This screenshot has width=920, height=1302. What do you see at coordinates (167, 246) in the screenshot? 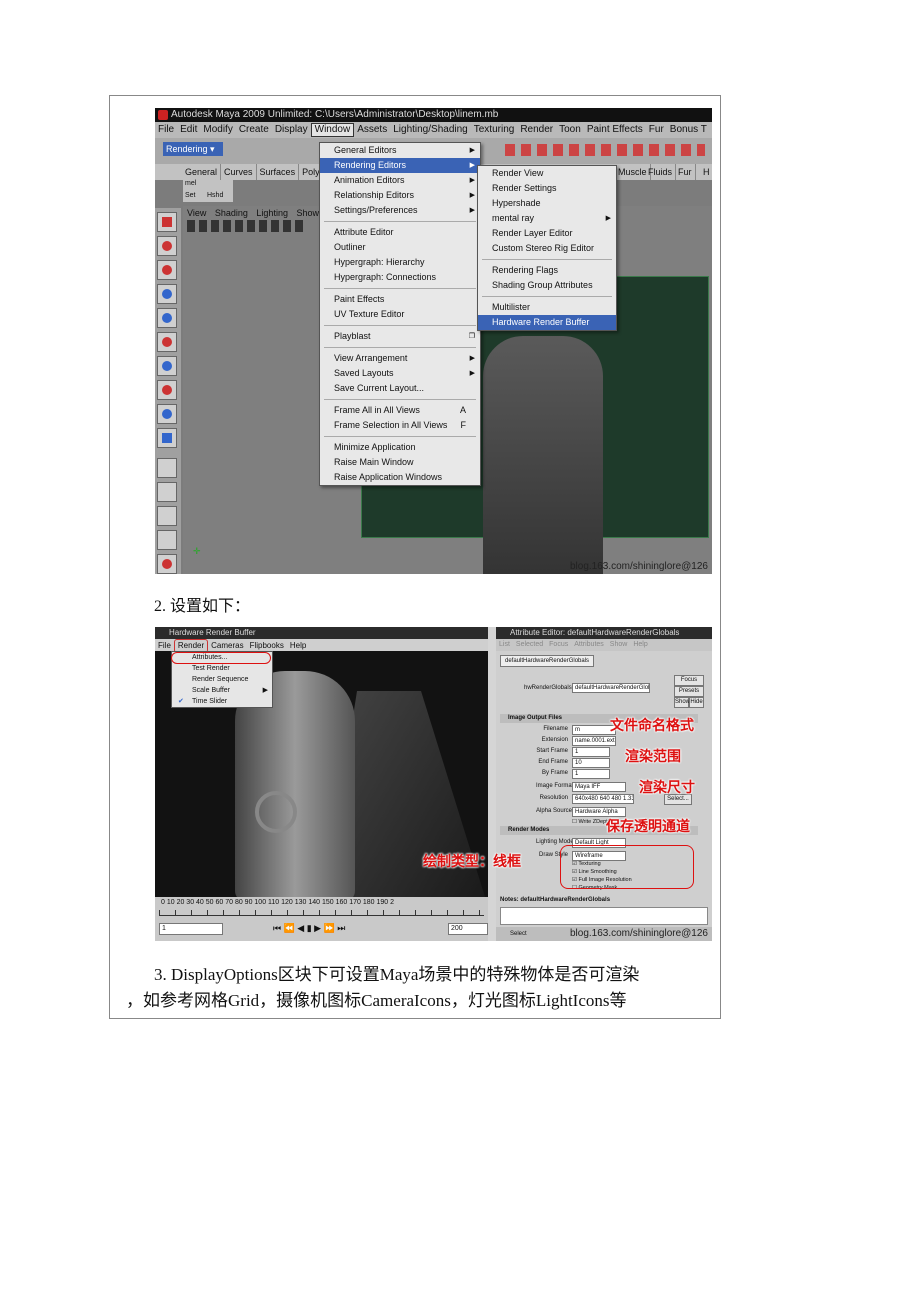
I see `lasso-tool-icon` at bounding box center [167, 246].